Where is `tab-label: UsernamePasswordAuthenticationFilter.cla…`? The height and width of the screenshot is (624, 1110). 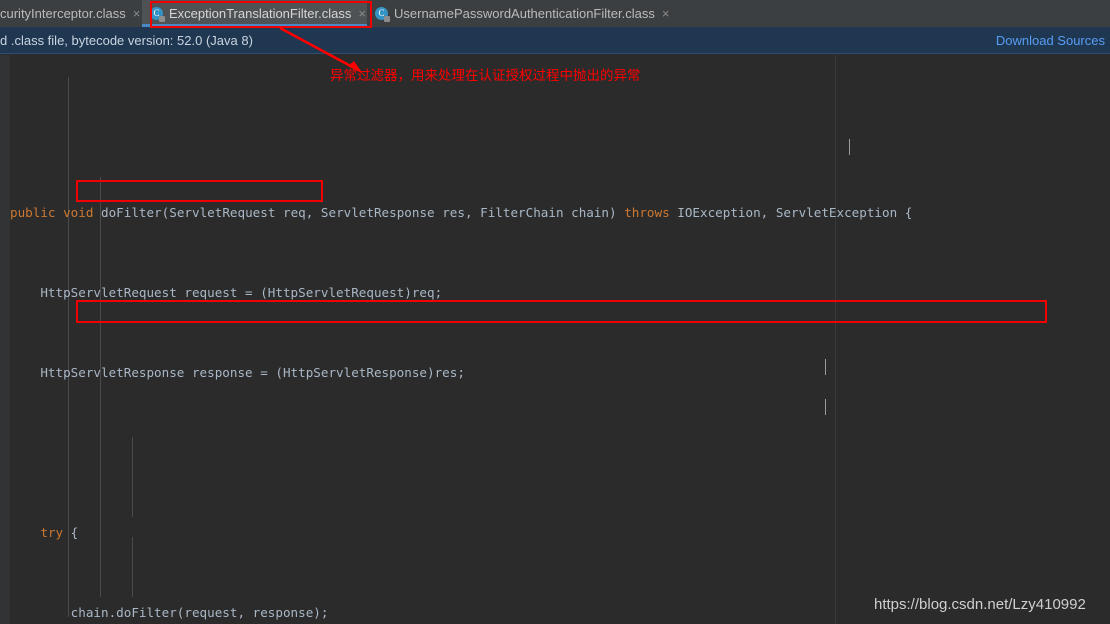 tab-label: UsernamePasswordAuthenticationFilter.cla… is located at coordinates (524, 13).